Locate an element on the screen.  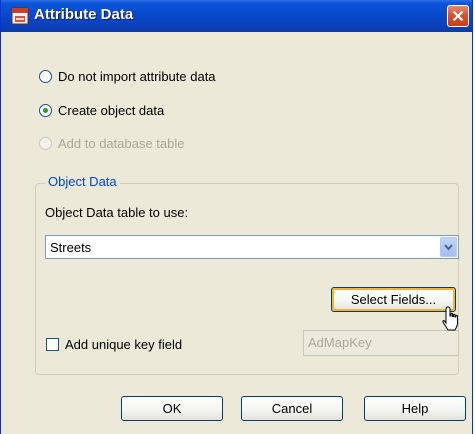
close-icon is located at coordinates (458, 16).